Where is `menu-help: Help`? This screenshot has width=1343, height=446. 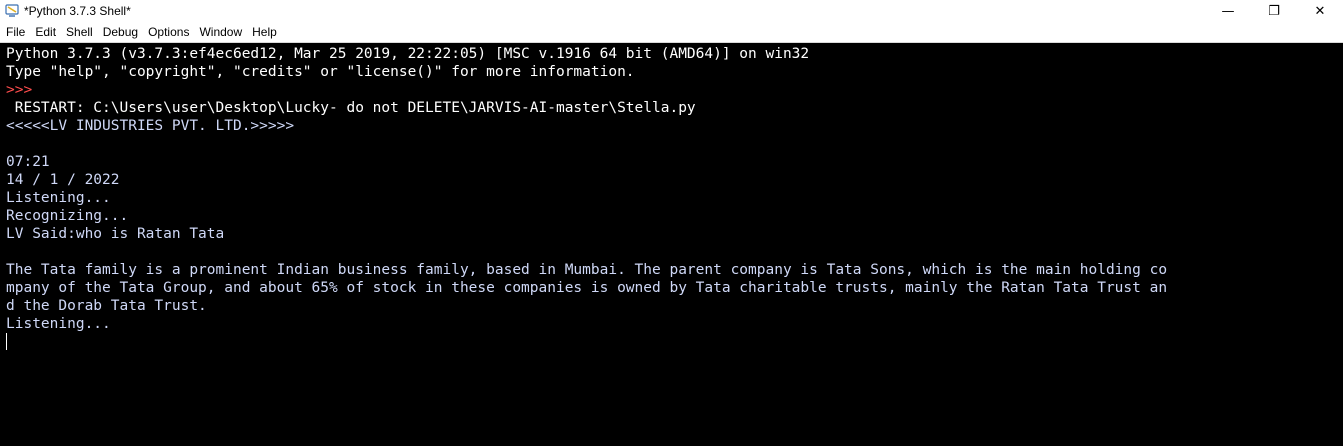
menu-help: Help is located at coordinates (264, 32).